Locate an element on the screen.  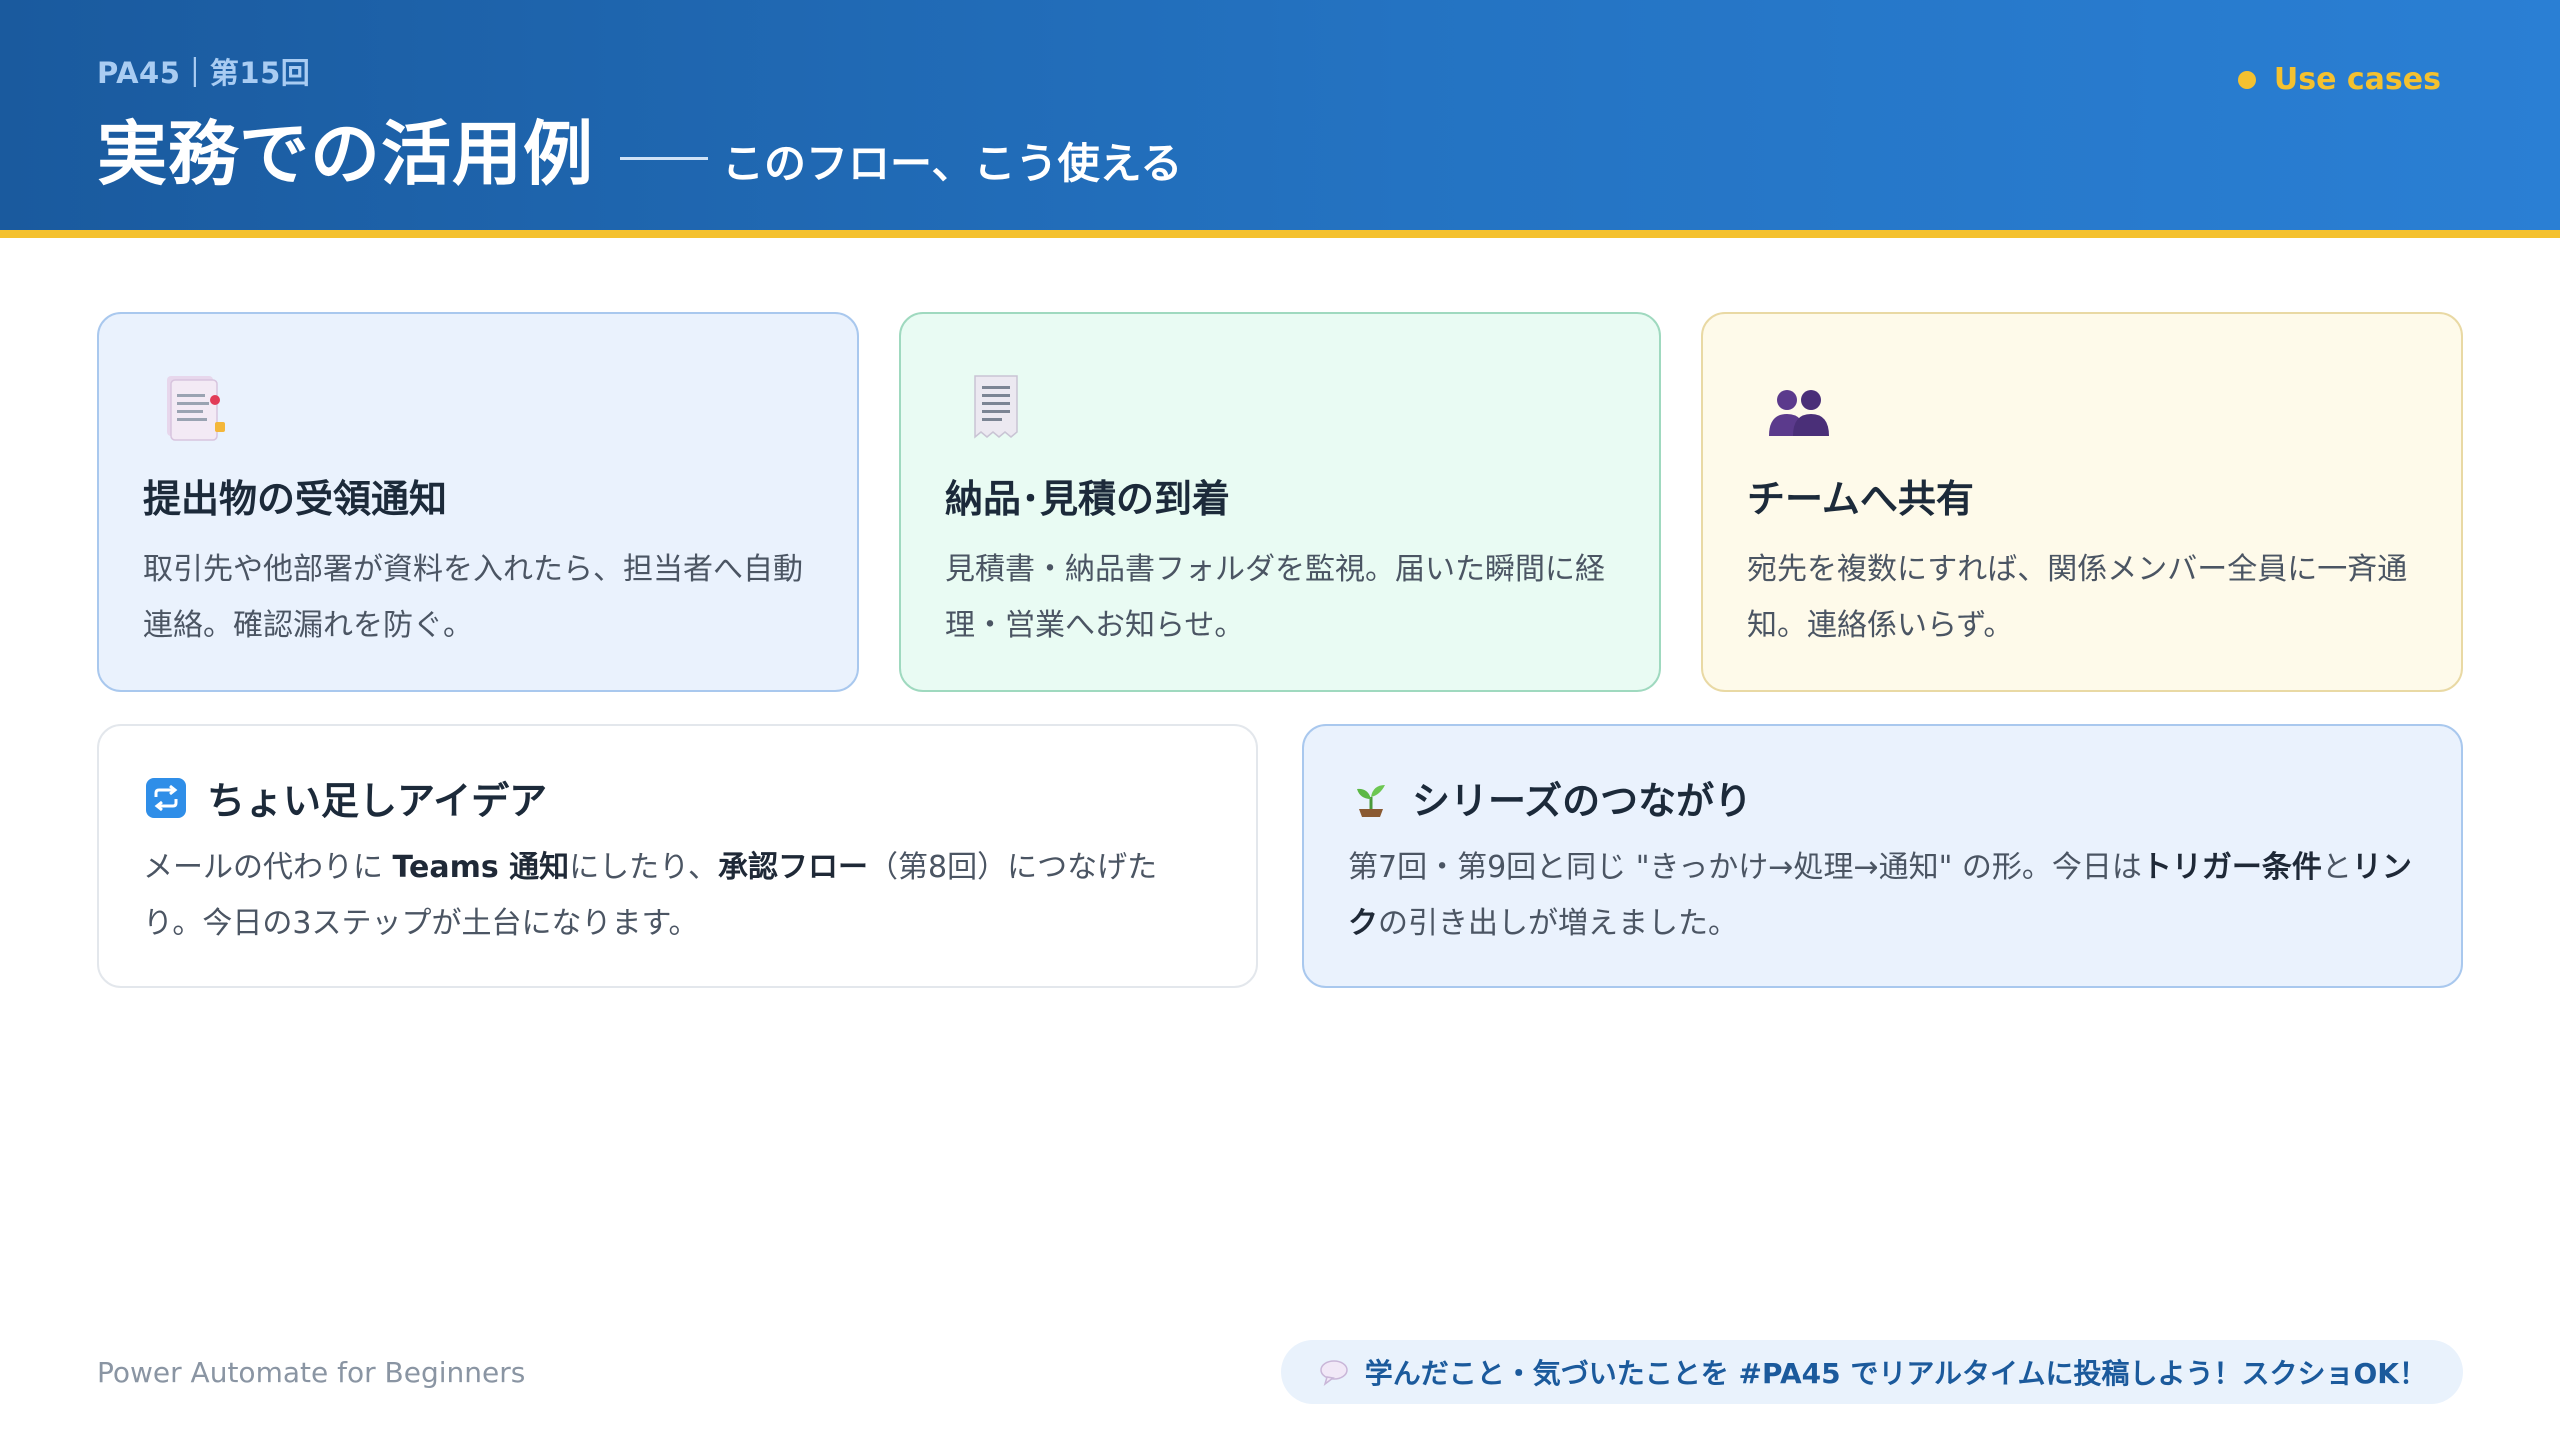
section-tag: Use cases is located at coordinates (2339, 79).